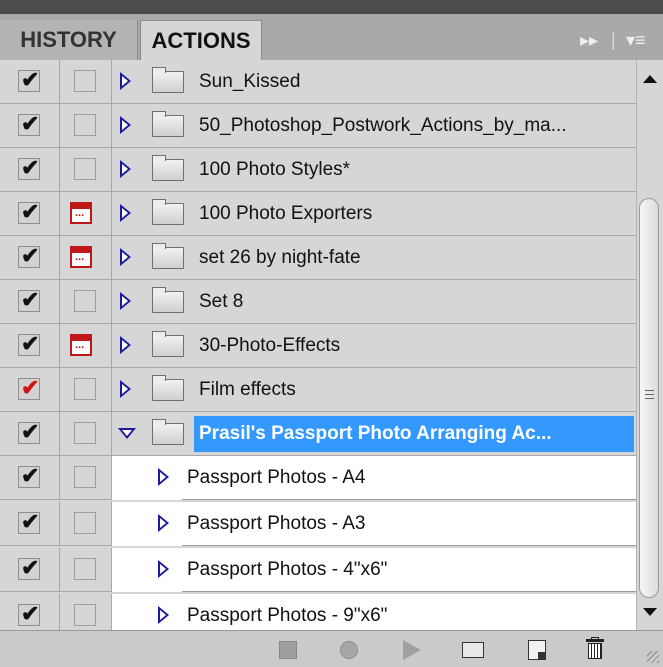 The image size is (663, 667). Describe the element at coordinates (201, 40) in the screenshot. I see `tab-actions: ACTIONS` at that location.